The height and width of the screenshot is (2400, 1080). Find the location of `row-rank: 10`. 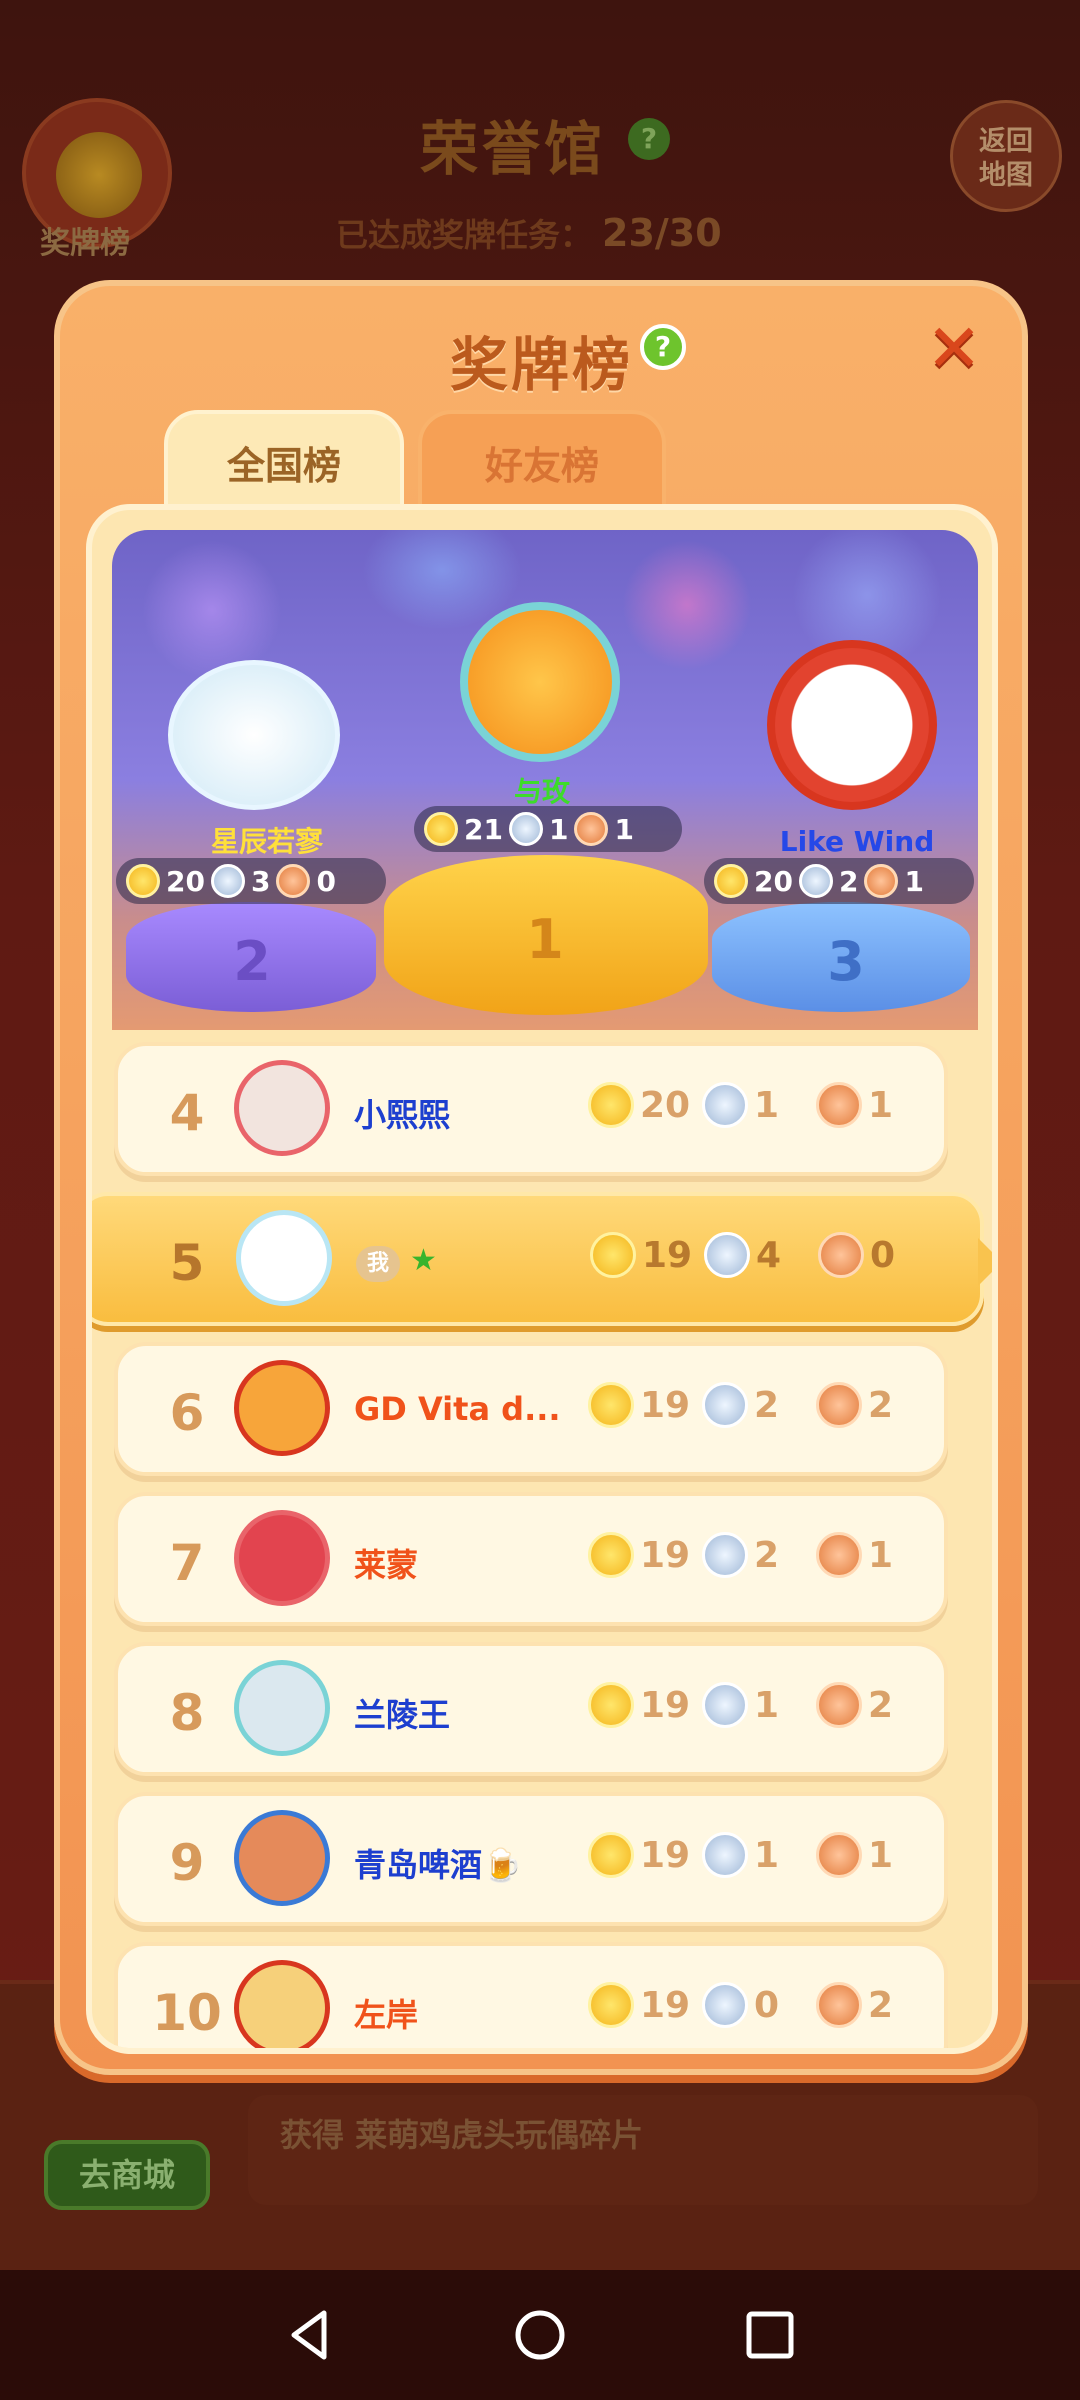

row-rank: 10 is located at coordinates (187, 2013).